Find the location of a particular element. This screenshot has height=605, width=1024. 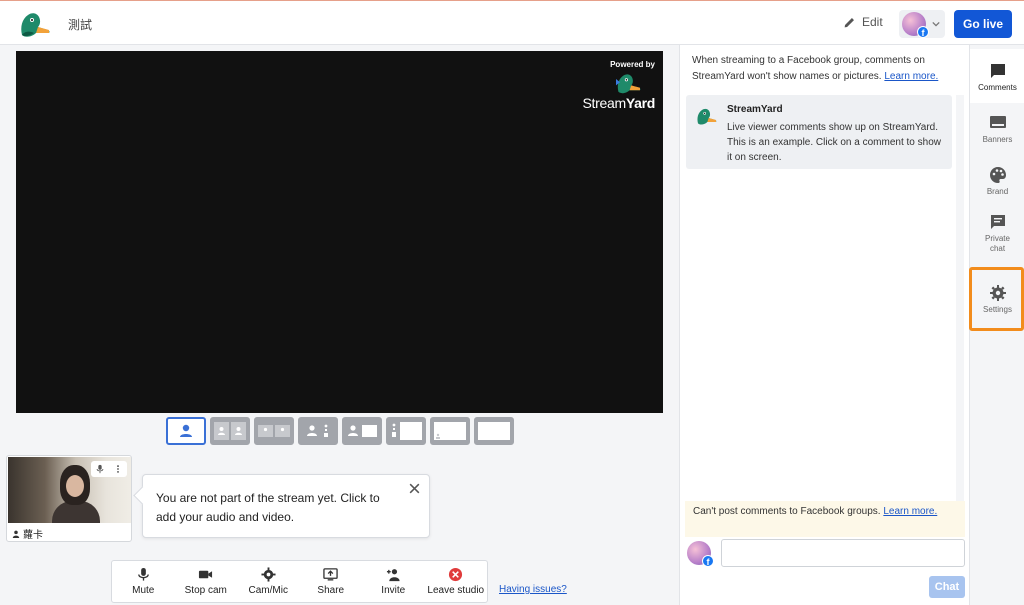

leave-studio-button: Leave studio is located at coordinates (456, 581).